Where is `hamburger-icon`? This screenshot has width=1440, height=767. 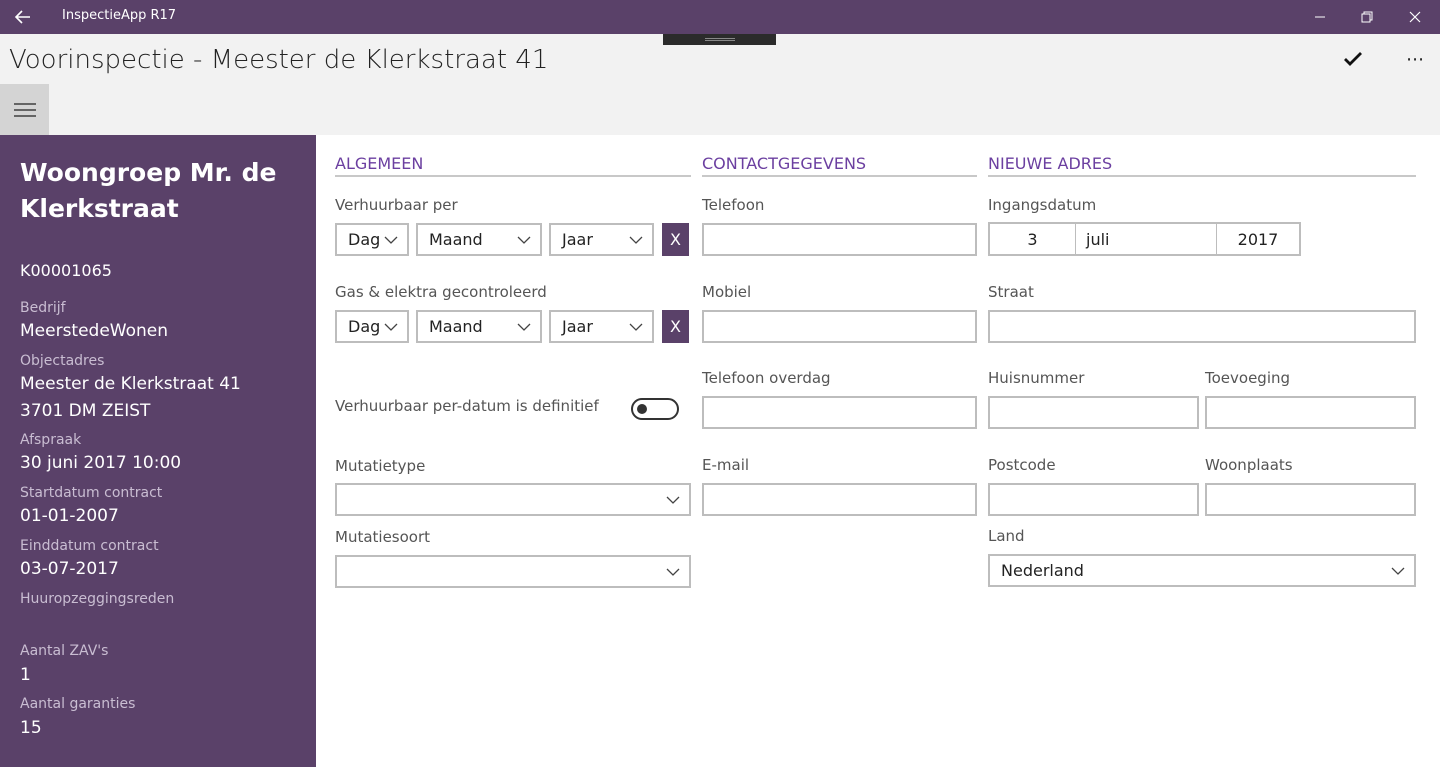
hamburger-icon is located at coordinates (24, 109).